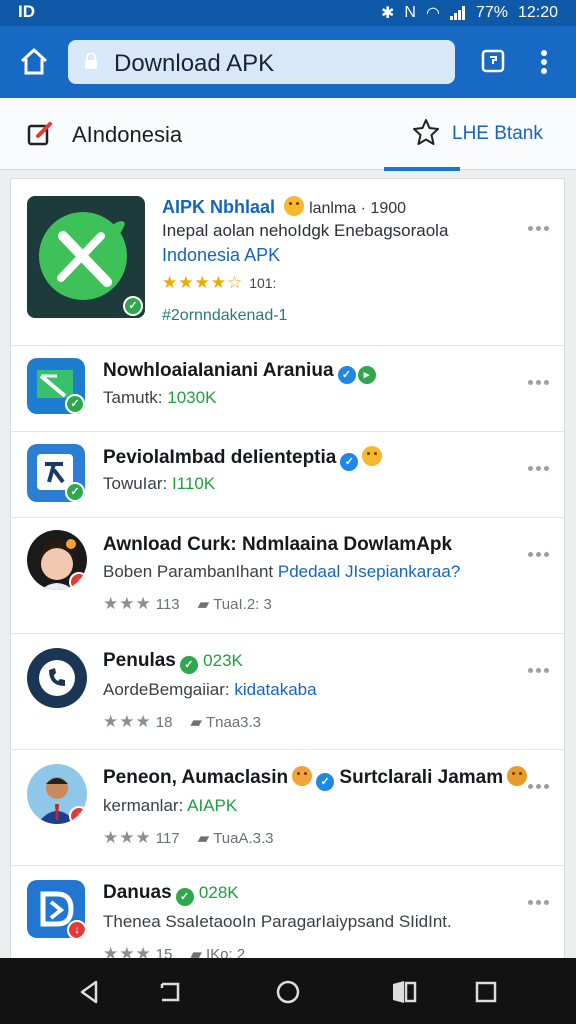  Describe the element at coordinates (57, 560) in the screenshot. I see `app-icon: ↓` at that location.